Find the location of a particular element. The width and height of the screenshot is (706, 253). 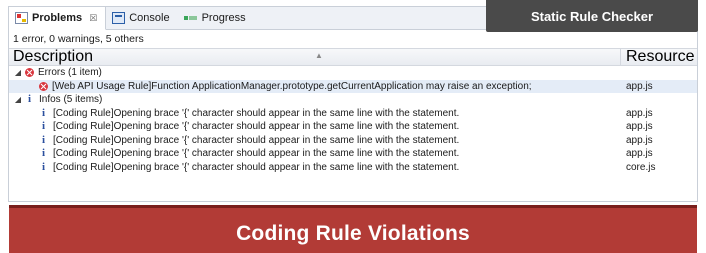

tab-console: Console is located at coordinates (141, 18).